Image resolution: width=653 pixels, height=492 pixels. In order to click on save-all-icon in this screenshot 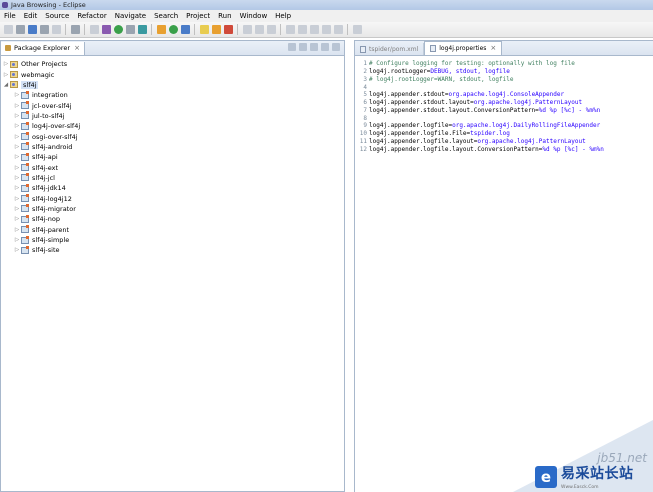, I will do `click(44, 29)`.